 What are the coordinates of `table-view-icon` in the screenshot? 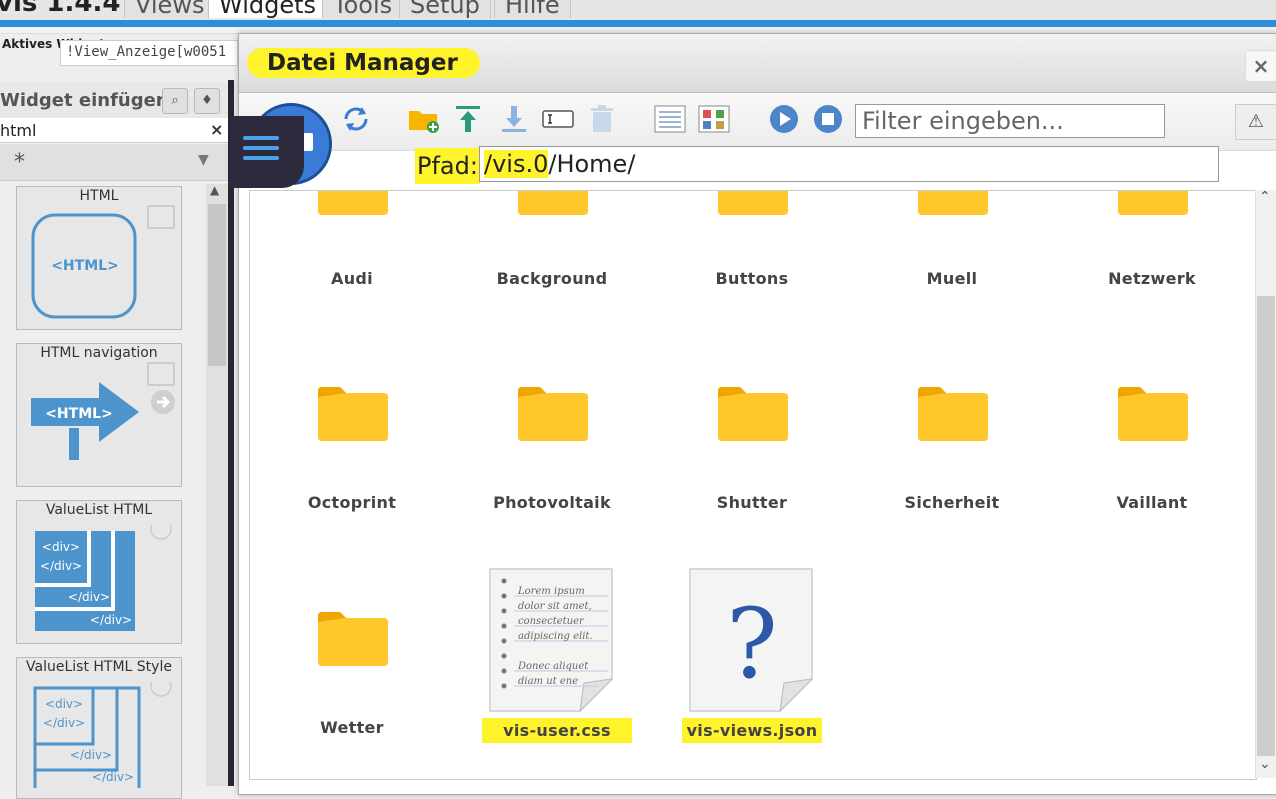 It's located at (714, 119).